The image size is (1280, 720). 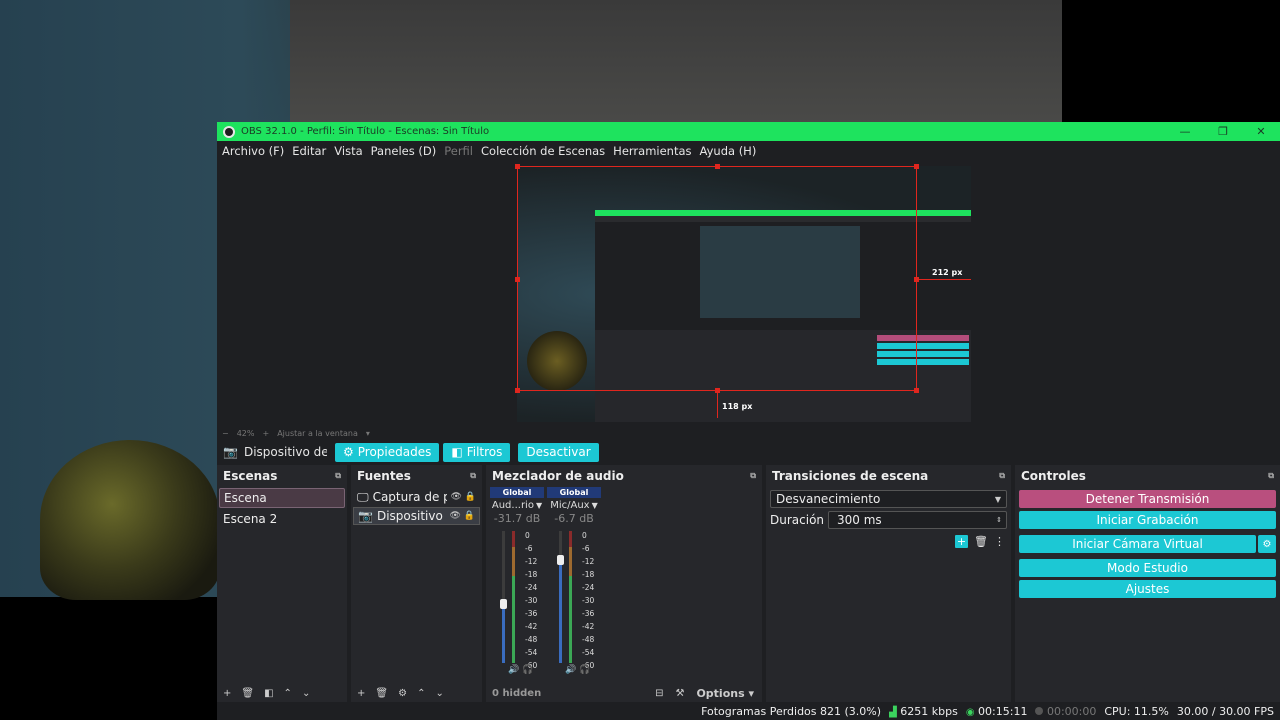 What do you see at coordinates (917, 520) in the screenshot?
I see `duration-input: 300 ms ⇕` at bounding box center [917, 520].